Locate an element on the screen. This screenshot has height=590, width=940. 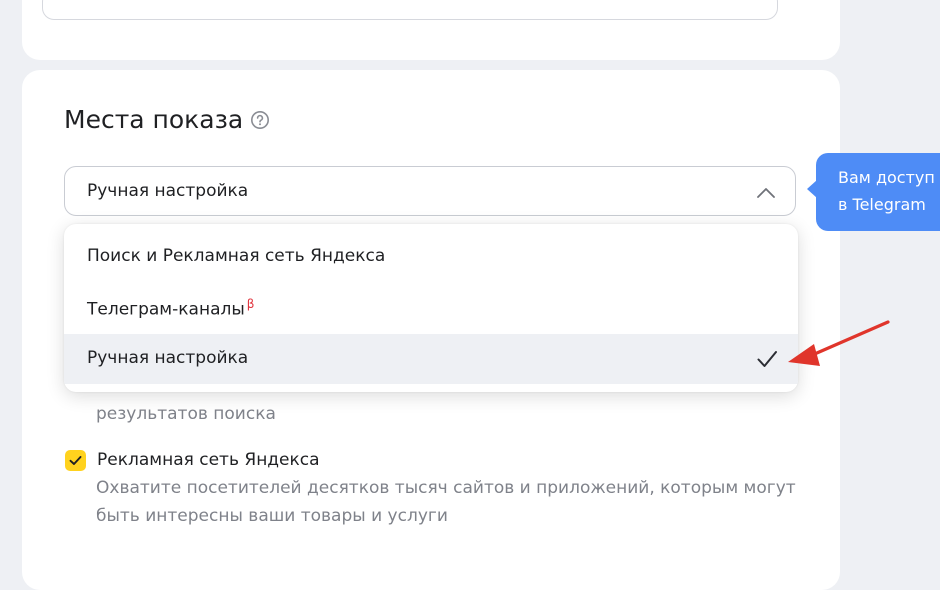
section-title: Места показа is located at coordinates (154, 119).